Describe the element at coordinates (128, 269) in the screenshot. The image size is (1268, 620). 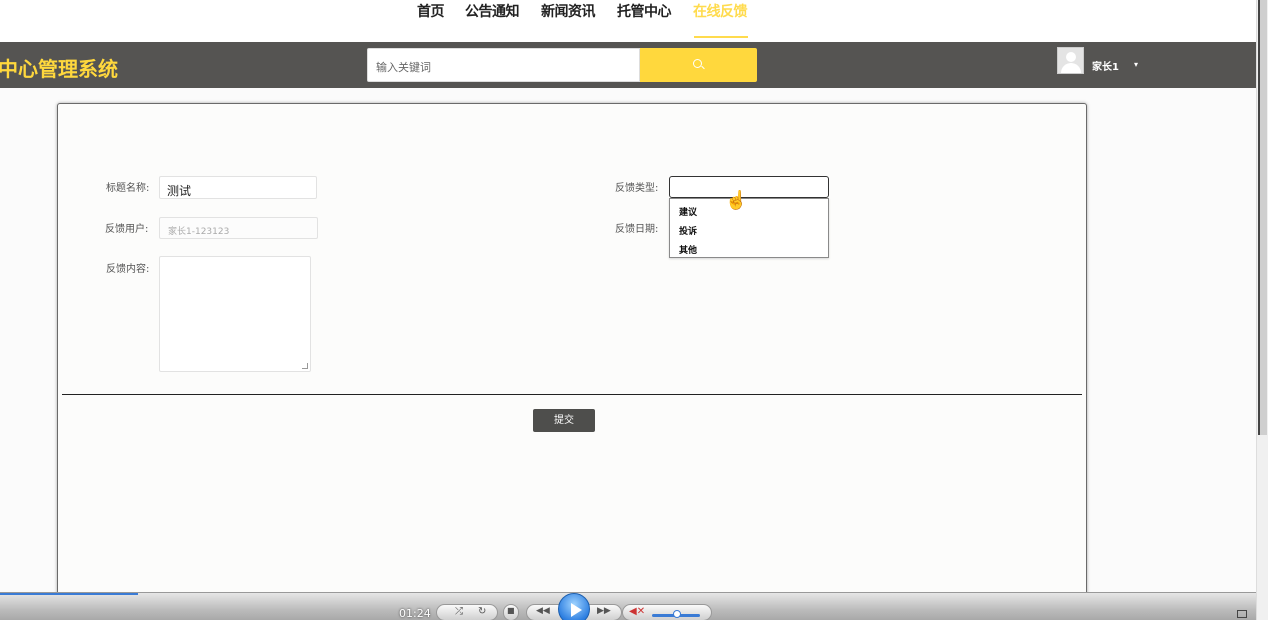
I see `content-label: 反馈内容:` at that location.